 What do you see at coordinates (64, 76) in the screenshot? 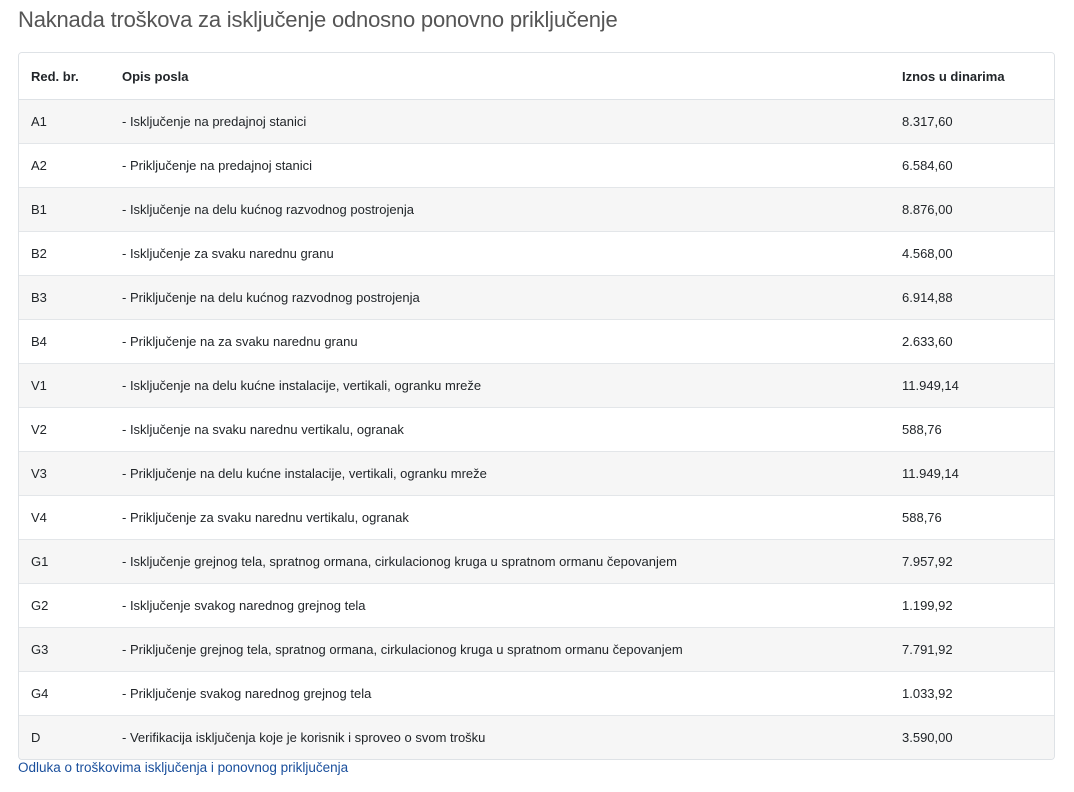
I see `column-header-code: Red. br.` at bounding box center [64, 76].